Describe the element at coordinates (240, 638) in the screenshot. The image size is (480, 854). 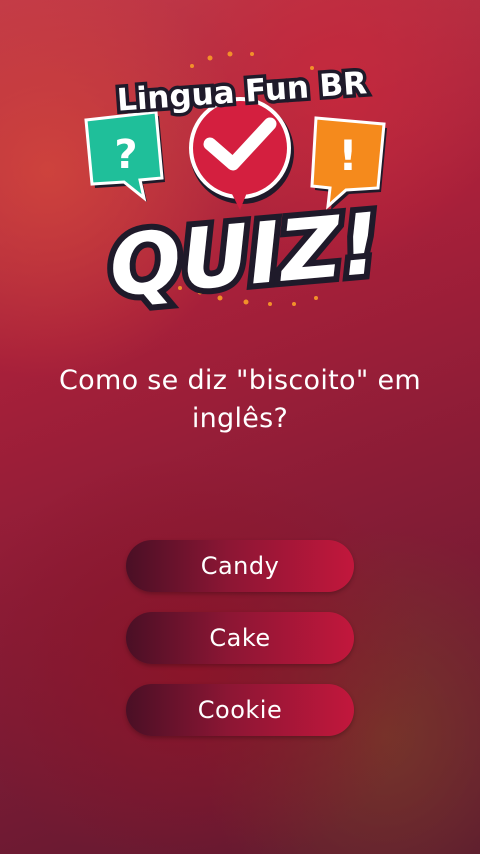
I see `answer-button-cake: Cake` at that location.